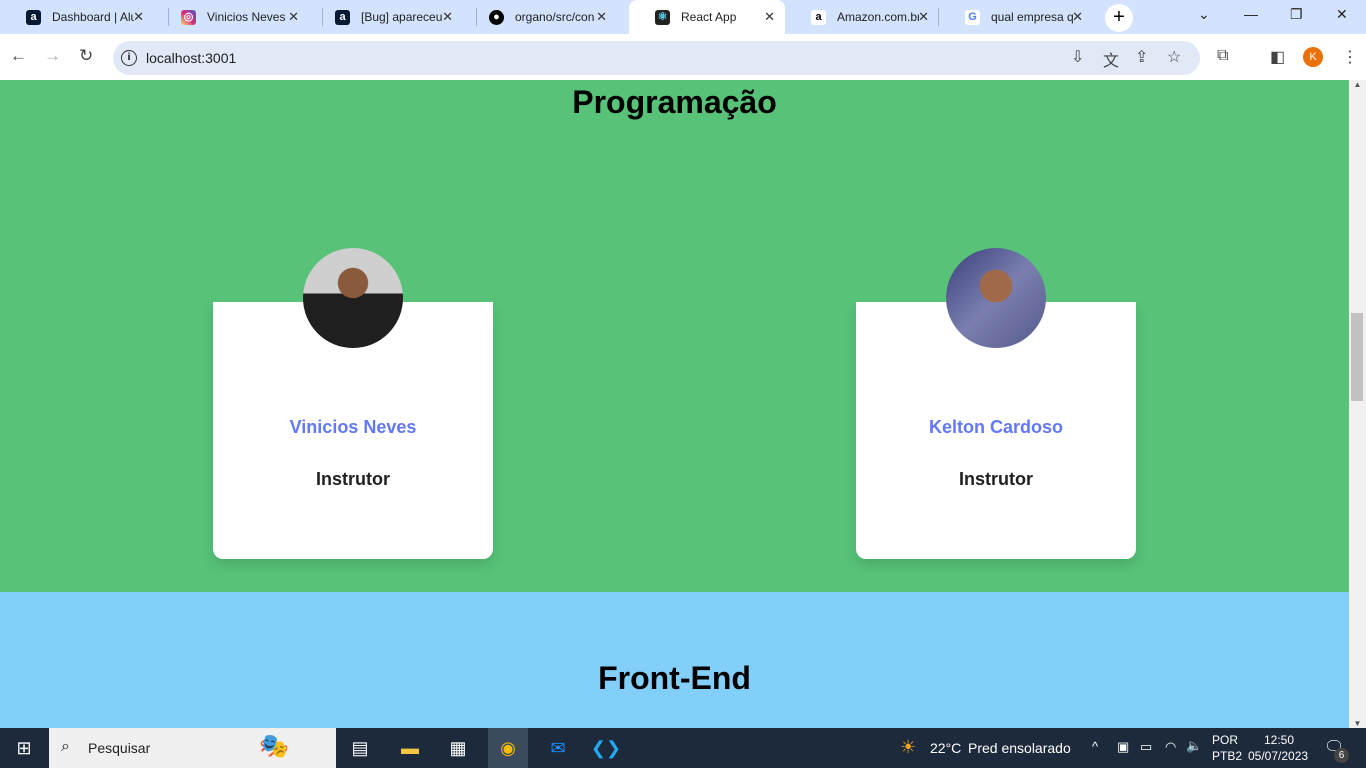  I want to click on task-view-icon: ▤, so click(360, 748).